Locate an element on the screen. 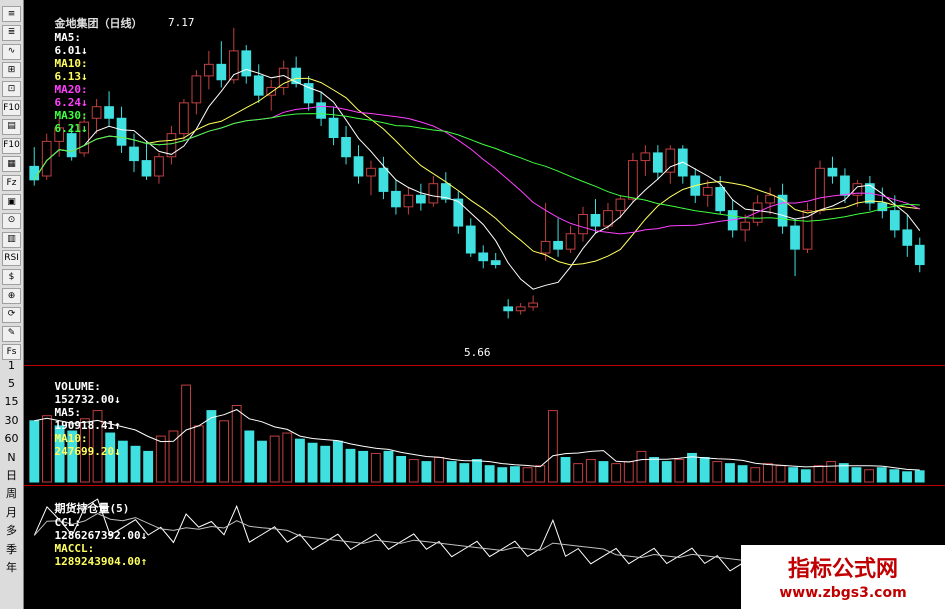  period-button-8: 月 is located at coordinates (11, 512).